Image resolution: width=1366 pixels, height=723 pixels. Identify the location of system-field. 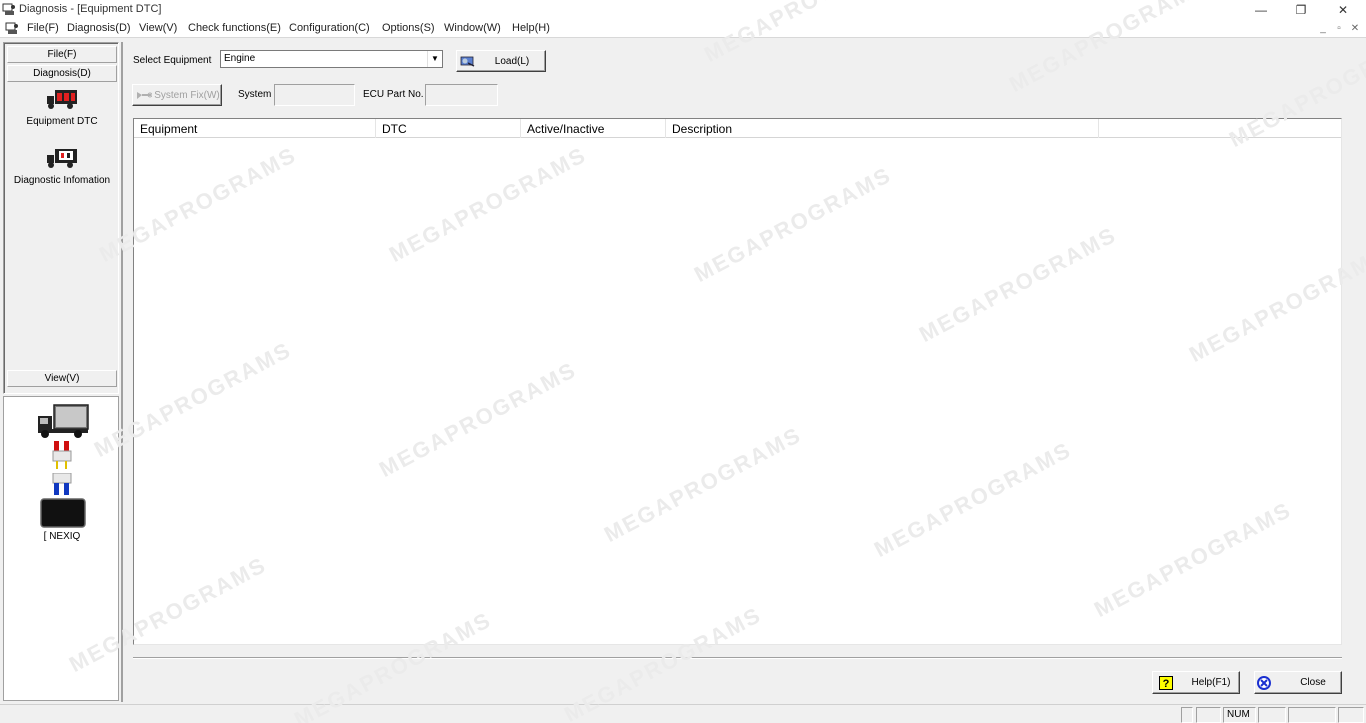
(314, 95).